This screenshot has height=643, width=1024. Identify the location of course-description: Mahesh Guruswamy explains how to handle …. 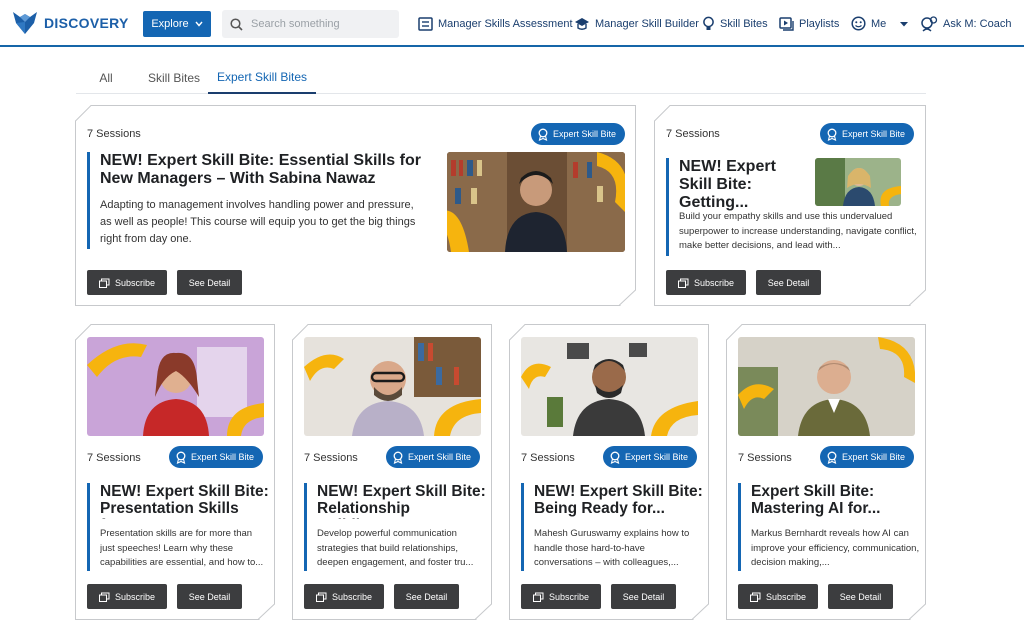
(612, 548).